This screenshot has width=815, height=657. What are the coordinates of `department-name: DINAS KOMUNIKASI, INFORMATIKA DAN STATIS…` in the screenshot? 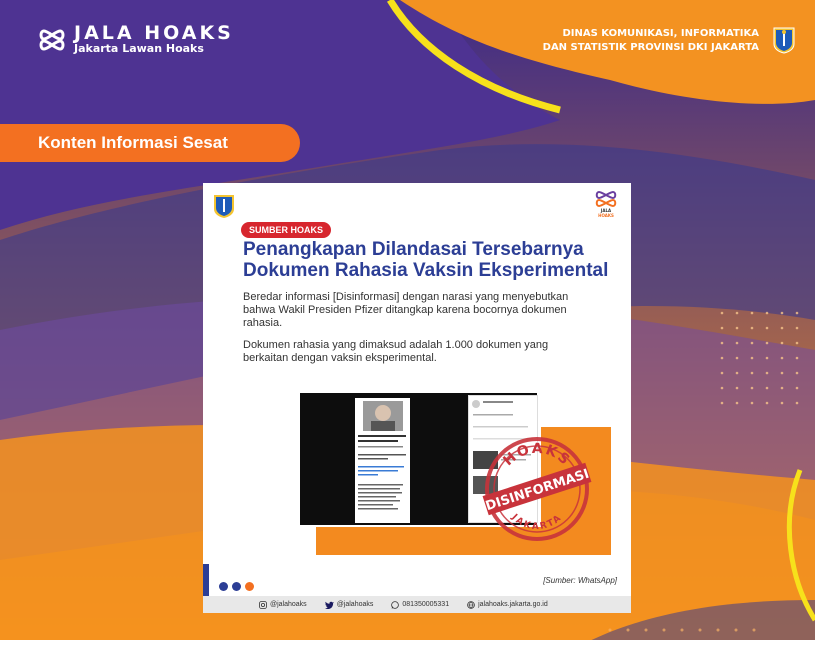 It's located at (651, 41).